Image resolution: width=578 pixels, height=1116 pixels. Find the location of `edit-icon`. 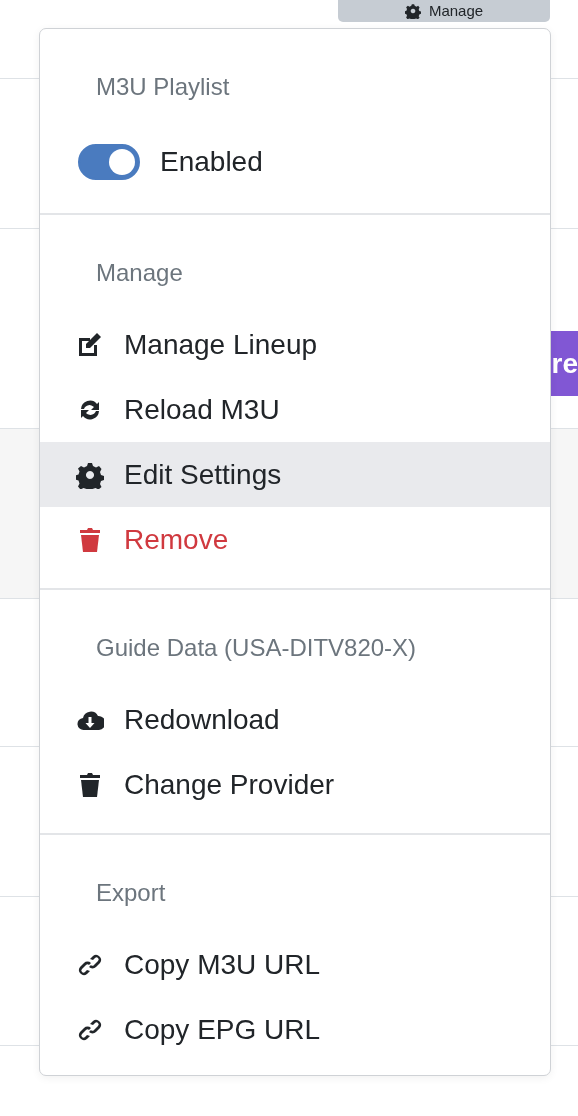

edit-icon is located at coordinates (90, 344).